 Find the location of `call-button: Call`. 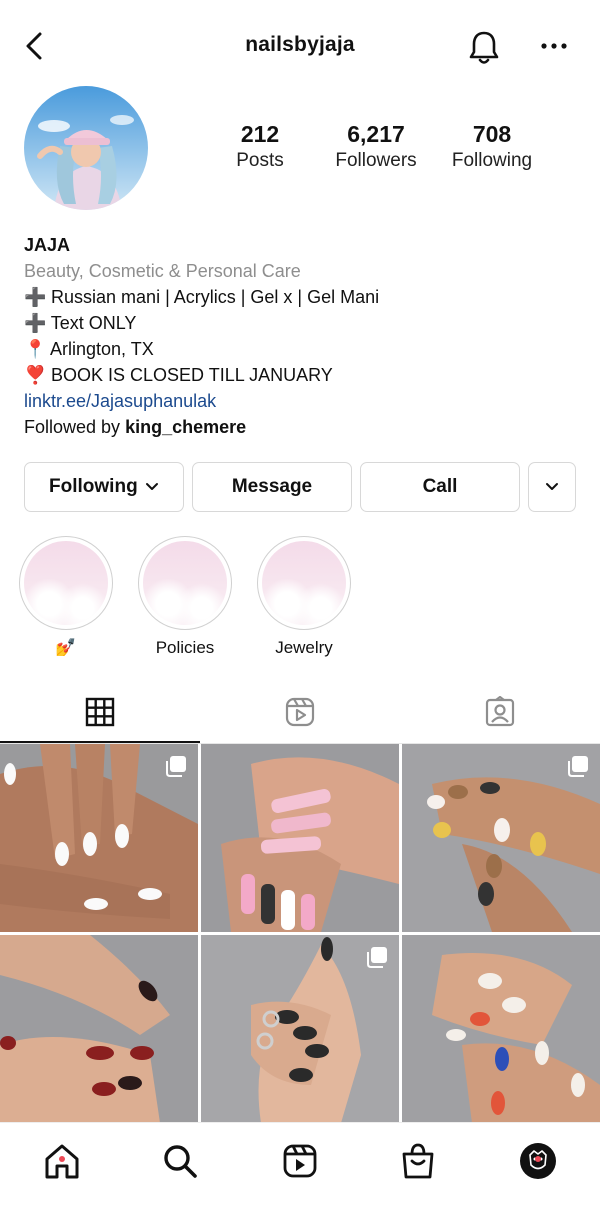

call-button: Call is located at coordinates (440, 487).